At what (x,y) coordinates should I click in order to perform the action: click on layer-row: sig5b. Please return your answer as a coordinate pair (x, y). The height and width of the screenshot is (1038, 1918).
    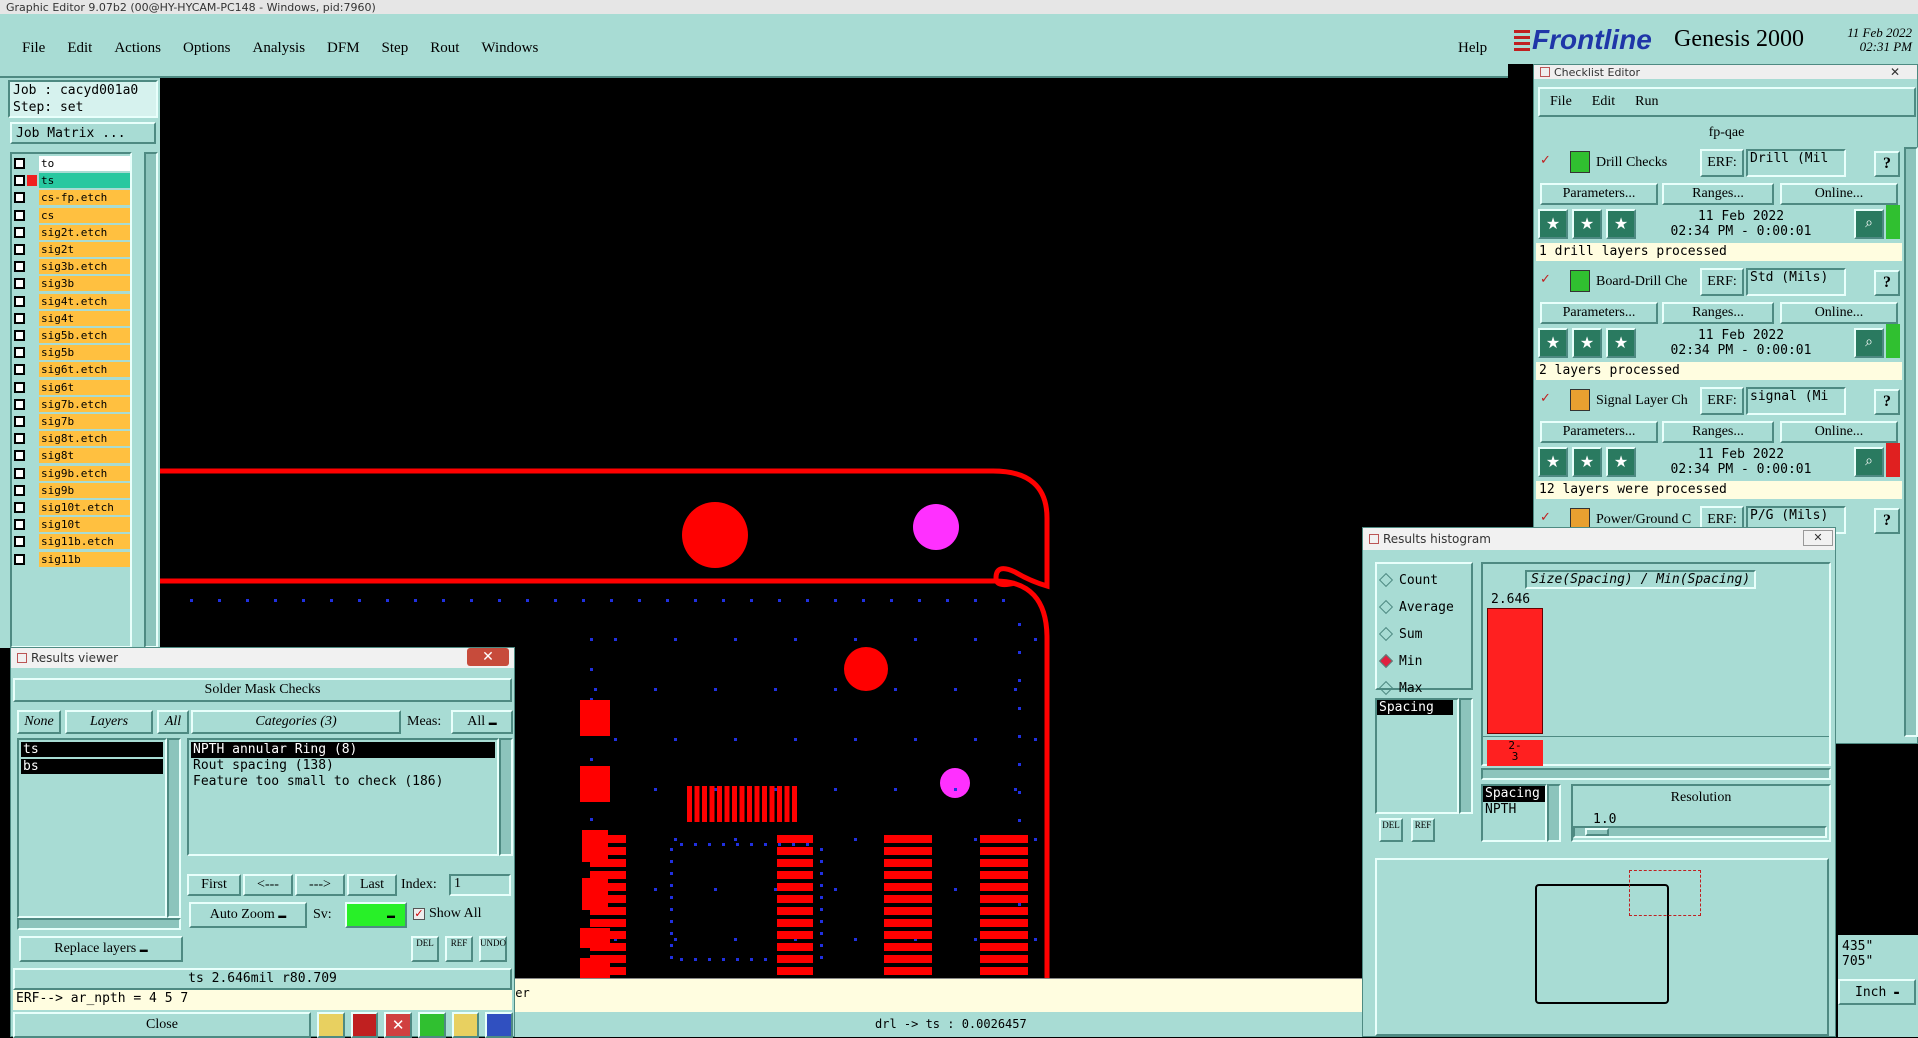
    Looking at the image, I should click on (71, 353).